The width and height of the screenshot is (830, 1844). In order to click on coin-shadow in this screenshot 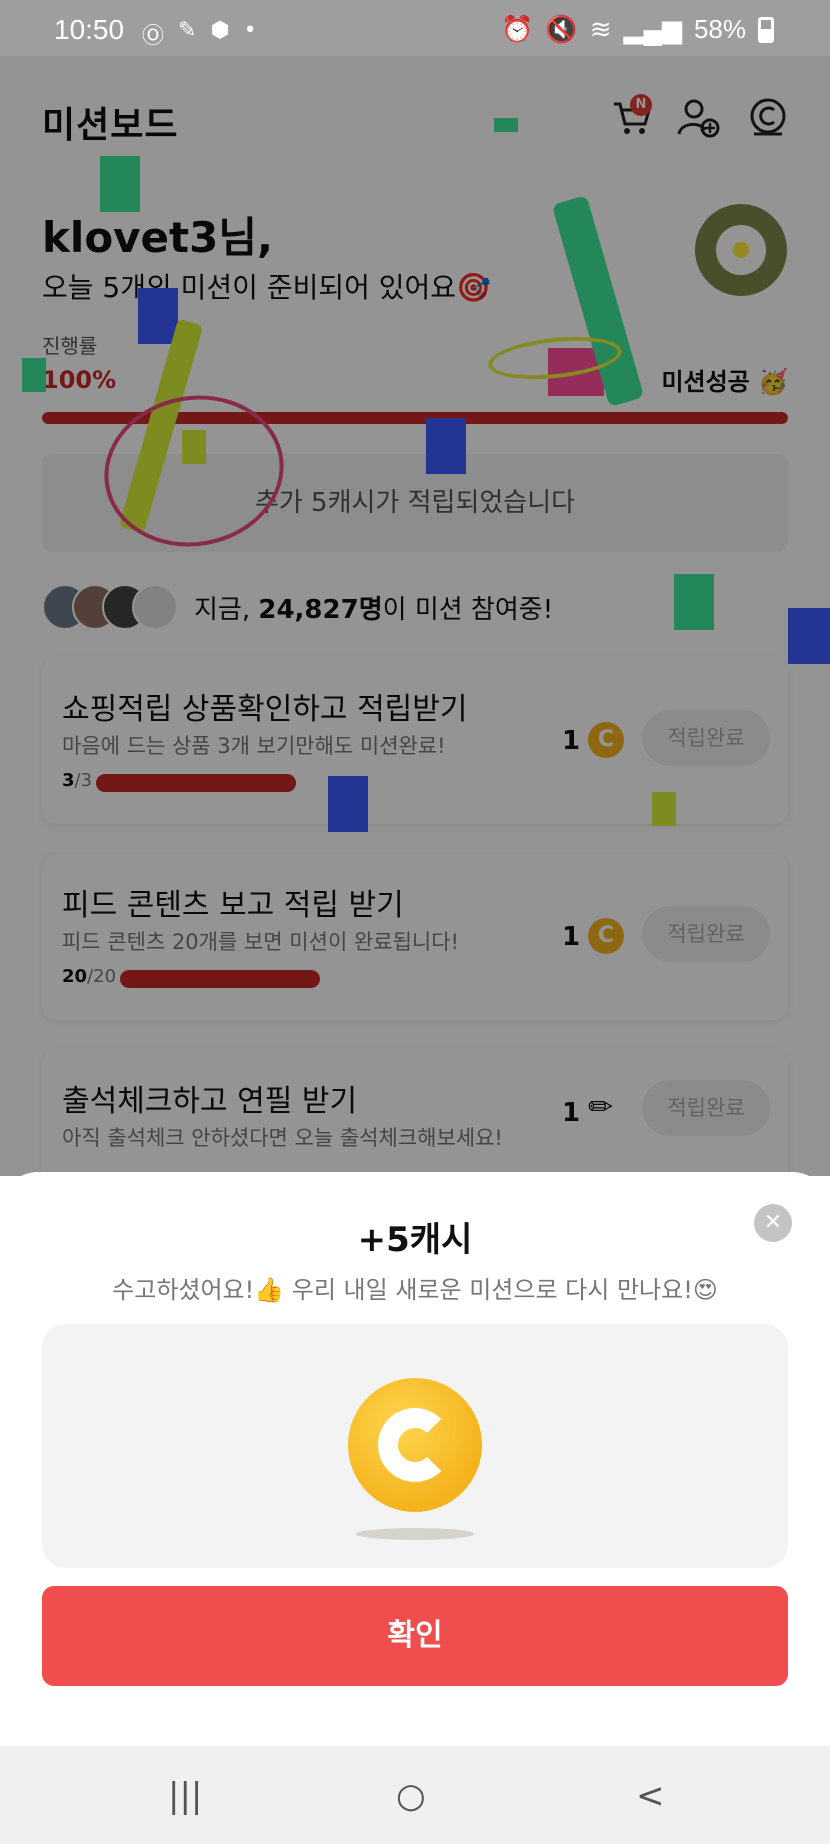, I will do `click(415, 1534)`.